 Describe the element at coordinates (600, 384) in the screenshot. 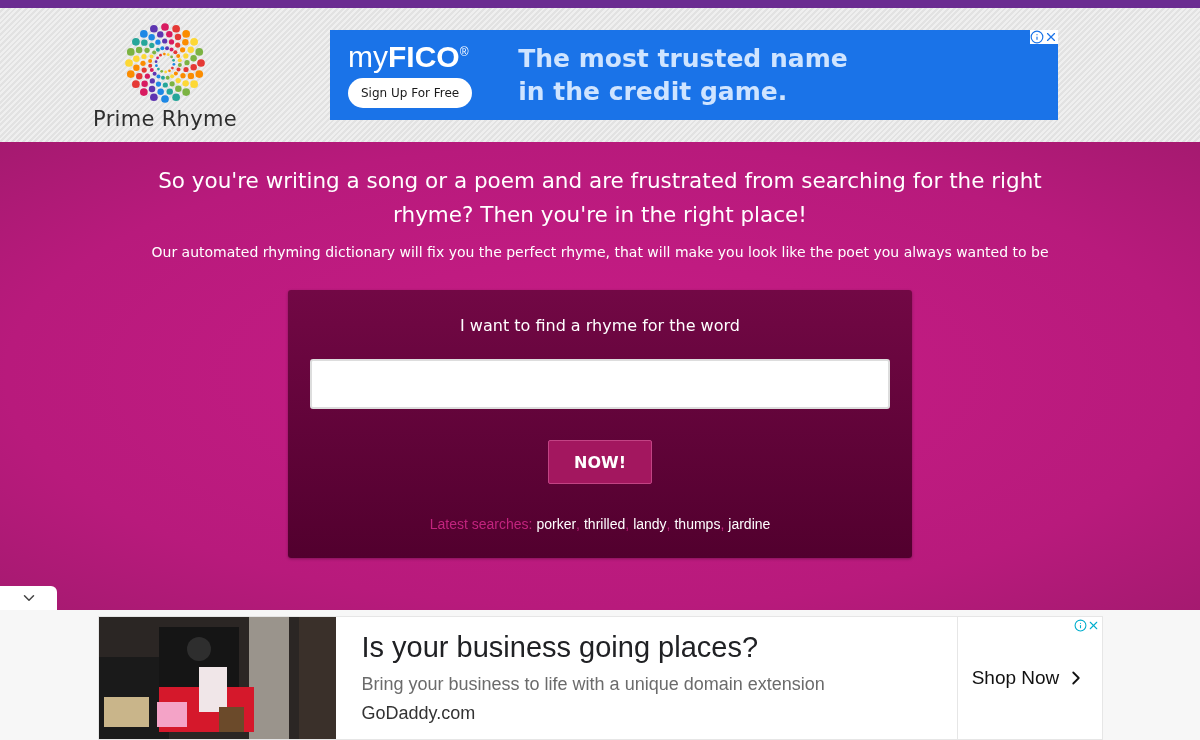

I see `word-input-field` at that location.